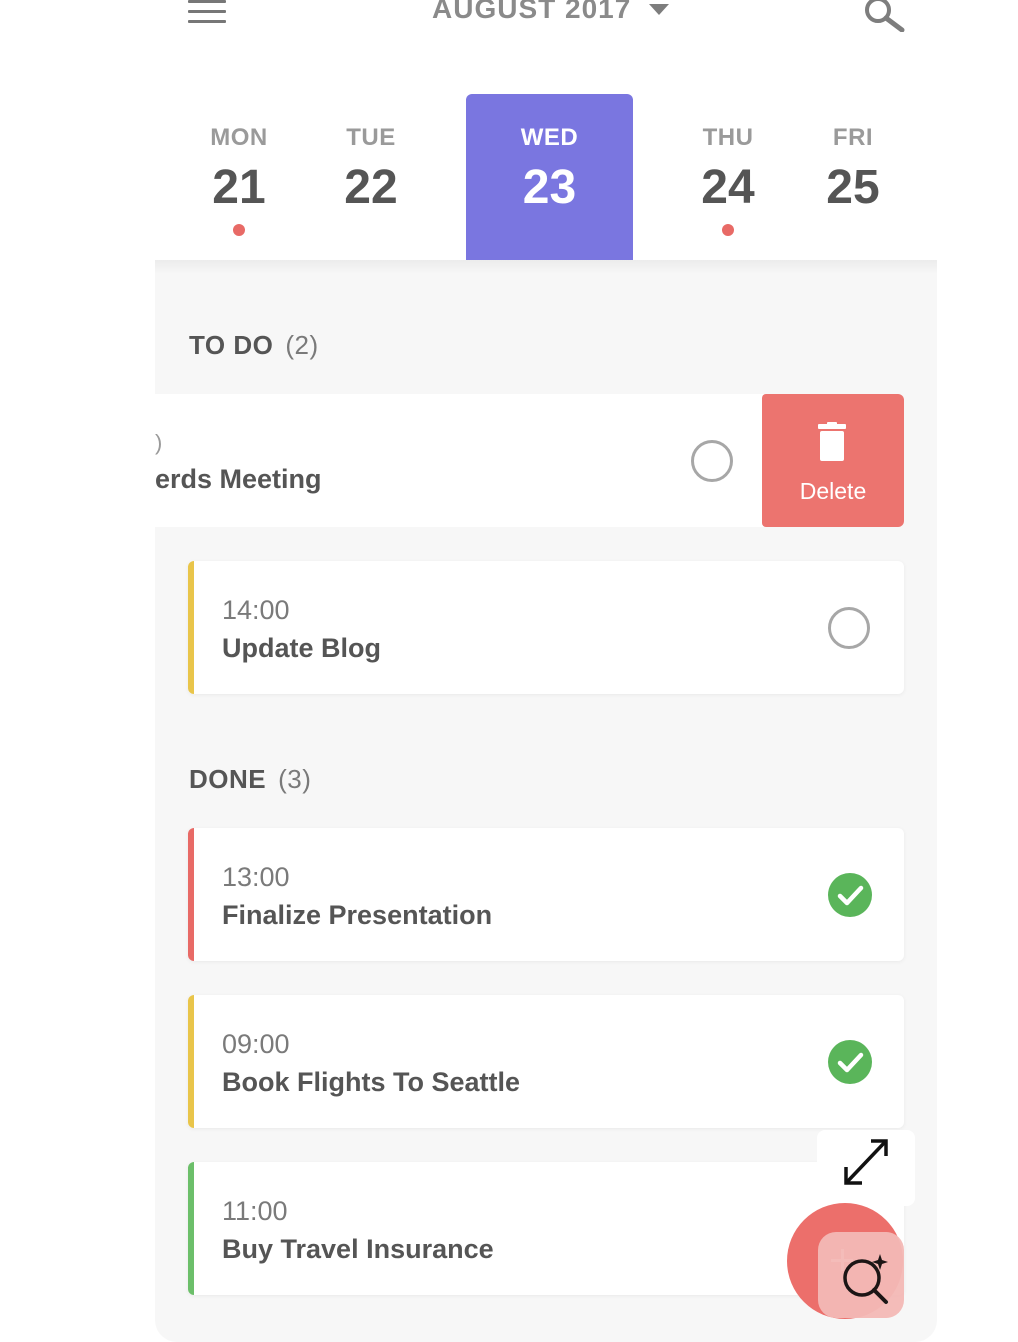 This screenshot has width=1018, height=1342. I want to click on month-selector: AUGUST 2017, so click(551, 13).